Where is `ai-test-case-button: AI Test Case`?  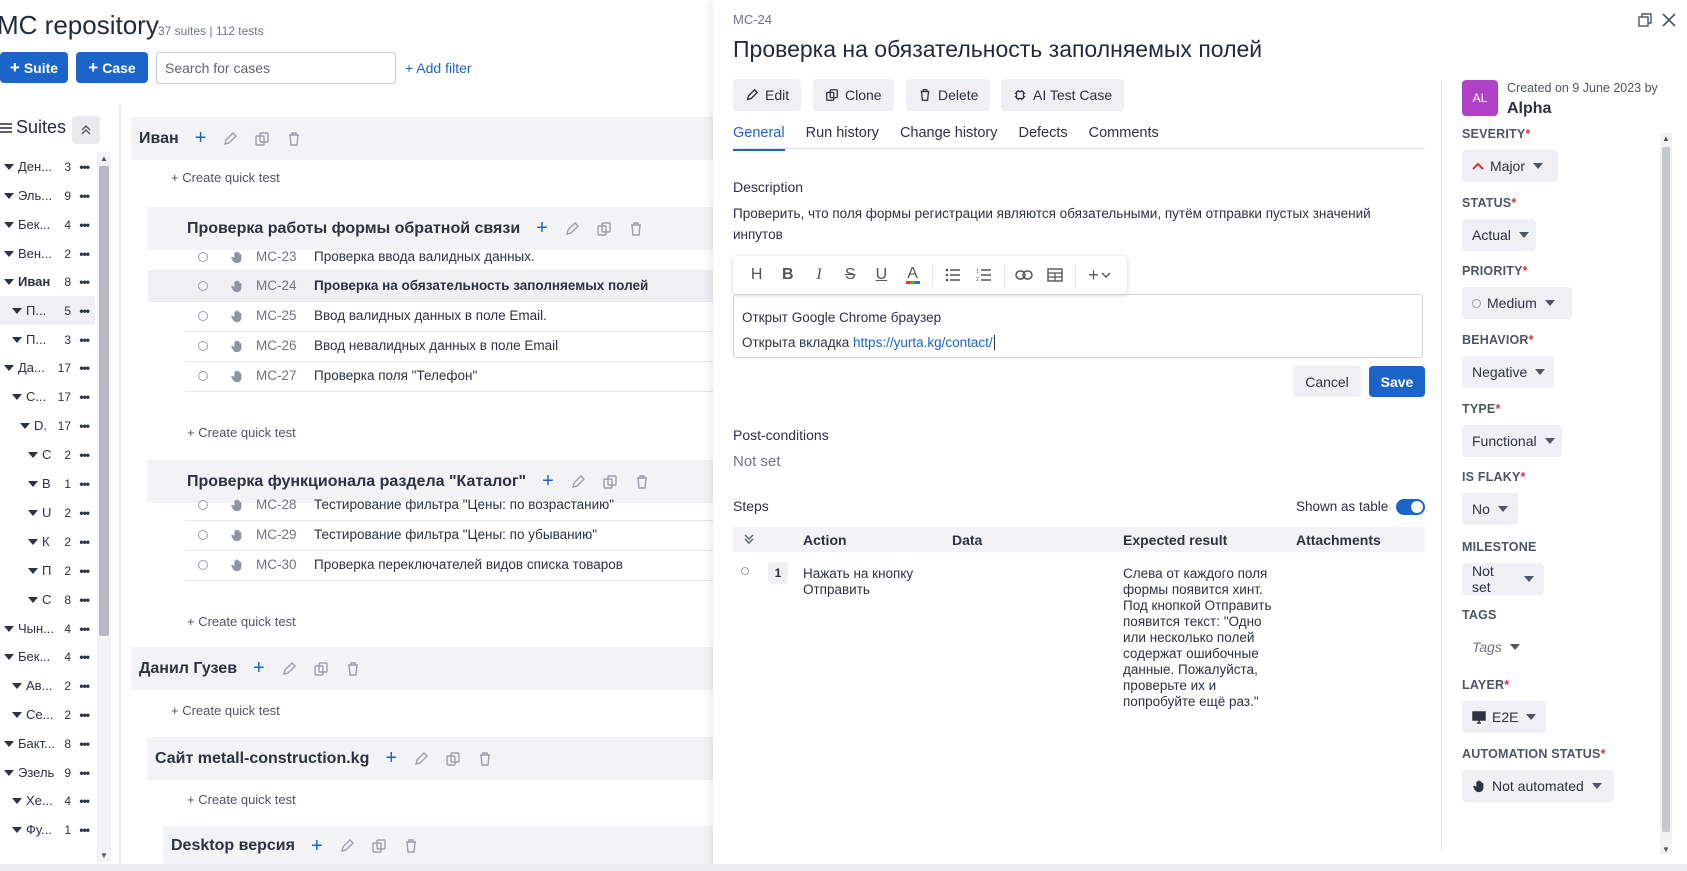
ai-test-case-button: AI Test Case is located at coordinates (1063, 95).